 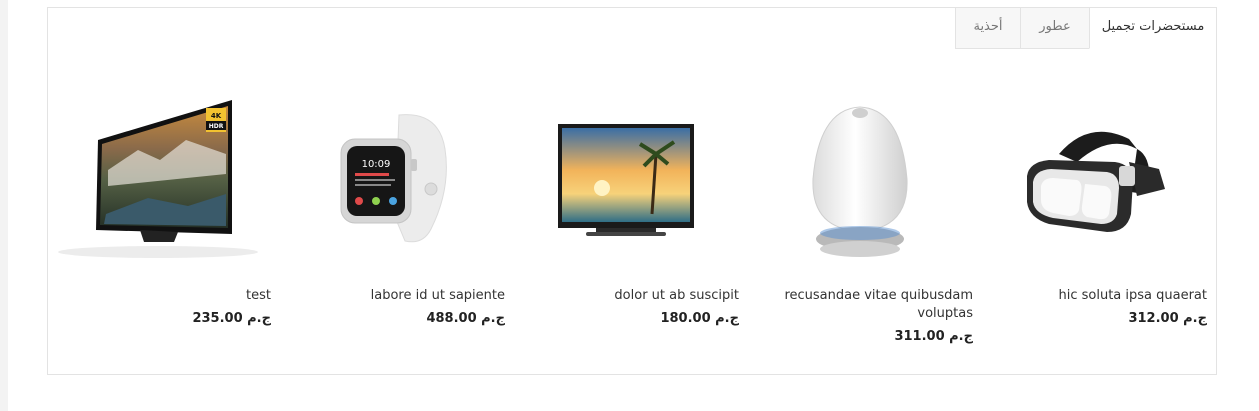 I want to click on tab-perfumes: عطور, so click(x=1054, y=28).